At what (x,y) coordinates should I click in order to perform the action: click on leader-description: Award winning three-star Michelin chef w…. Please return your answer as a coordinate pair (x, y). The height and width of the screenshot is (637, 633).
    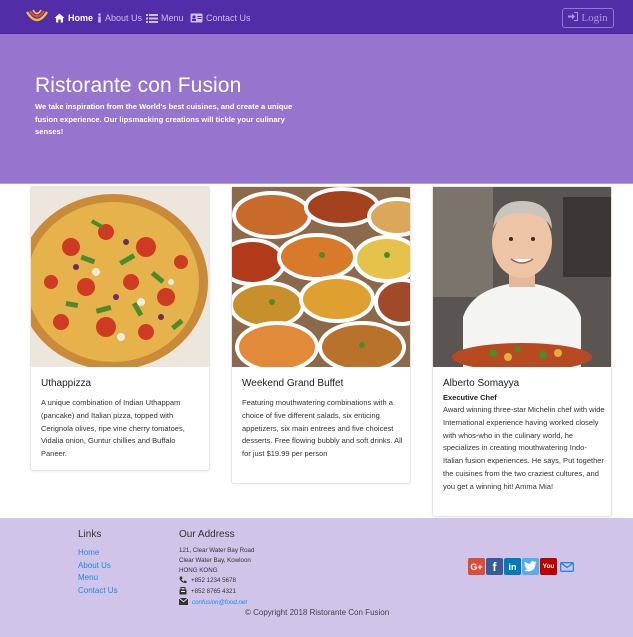
    Looking at the image, I should click on (524, 448).